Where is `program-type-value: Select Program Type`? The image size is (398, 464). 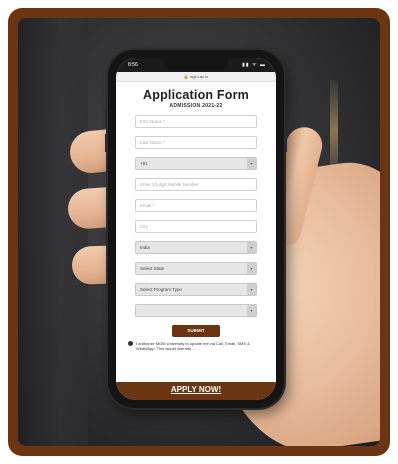 program-type-value: Select Program Type is located at coordinates (161, 289).